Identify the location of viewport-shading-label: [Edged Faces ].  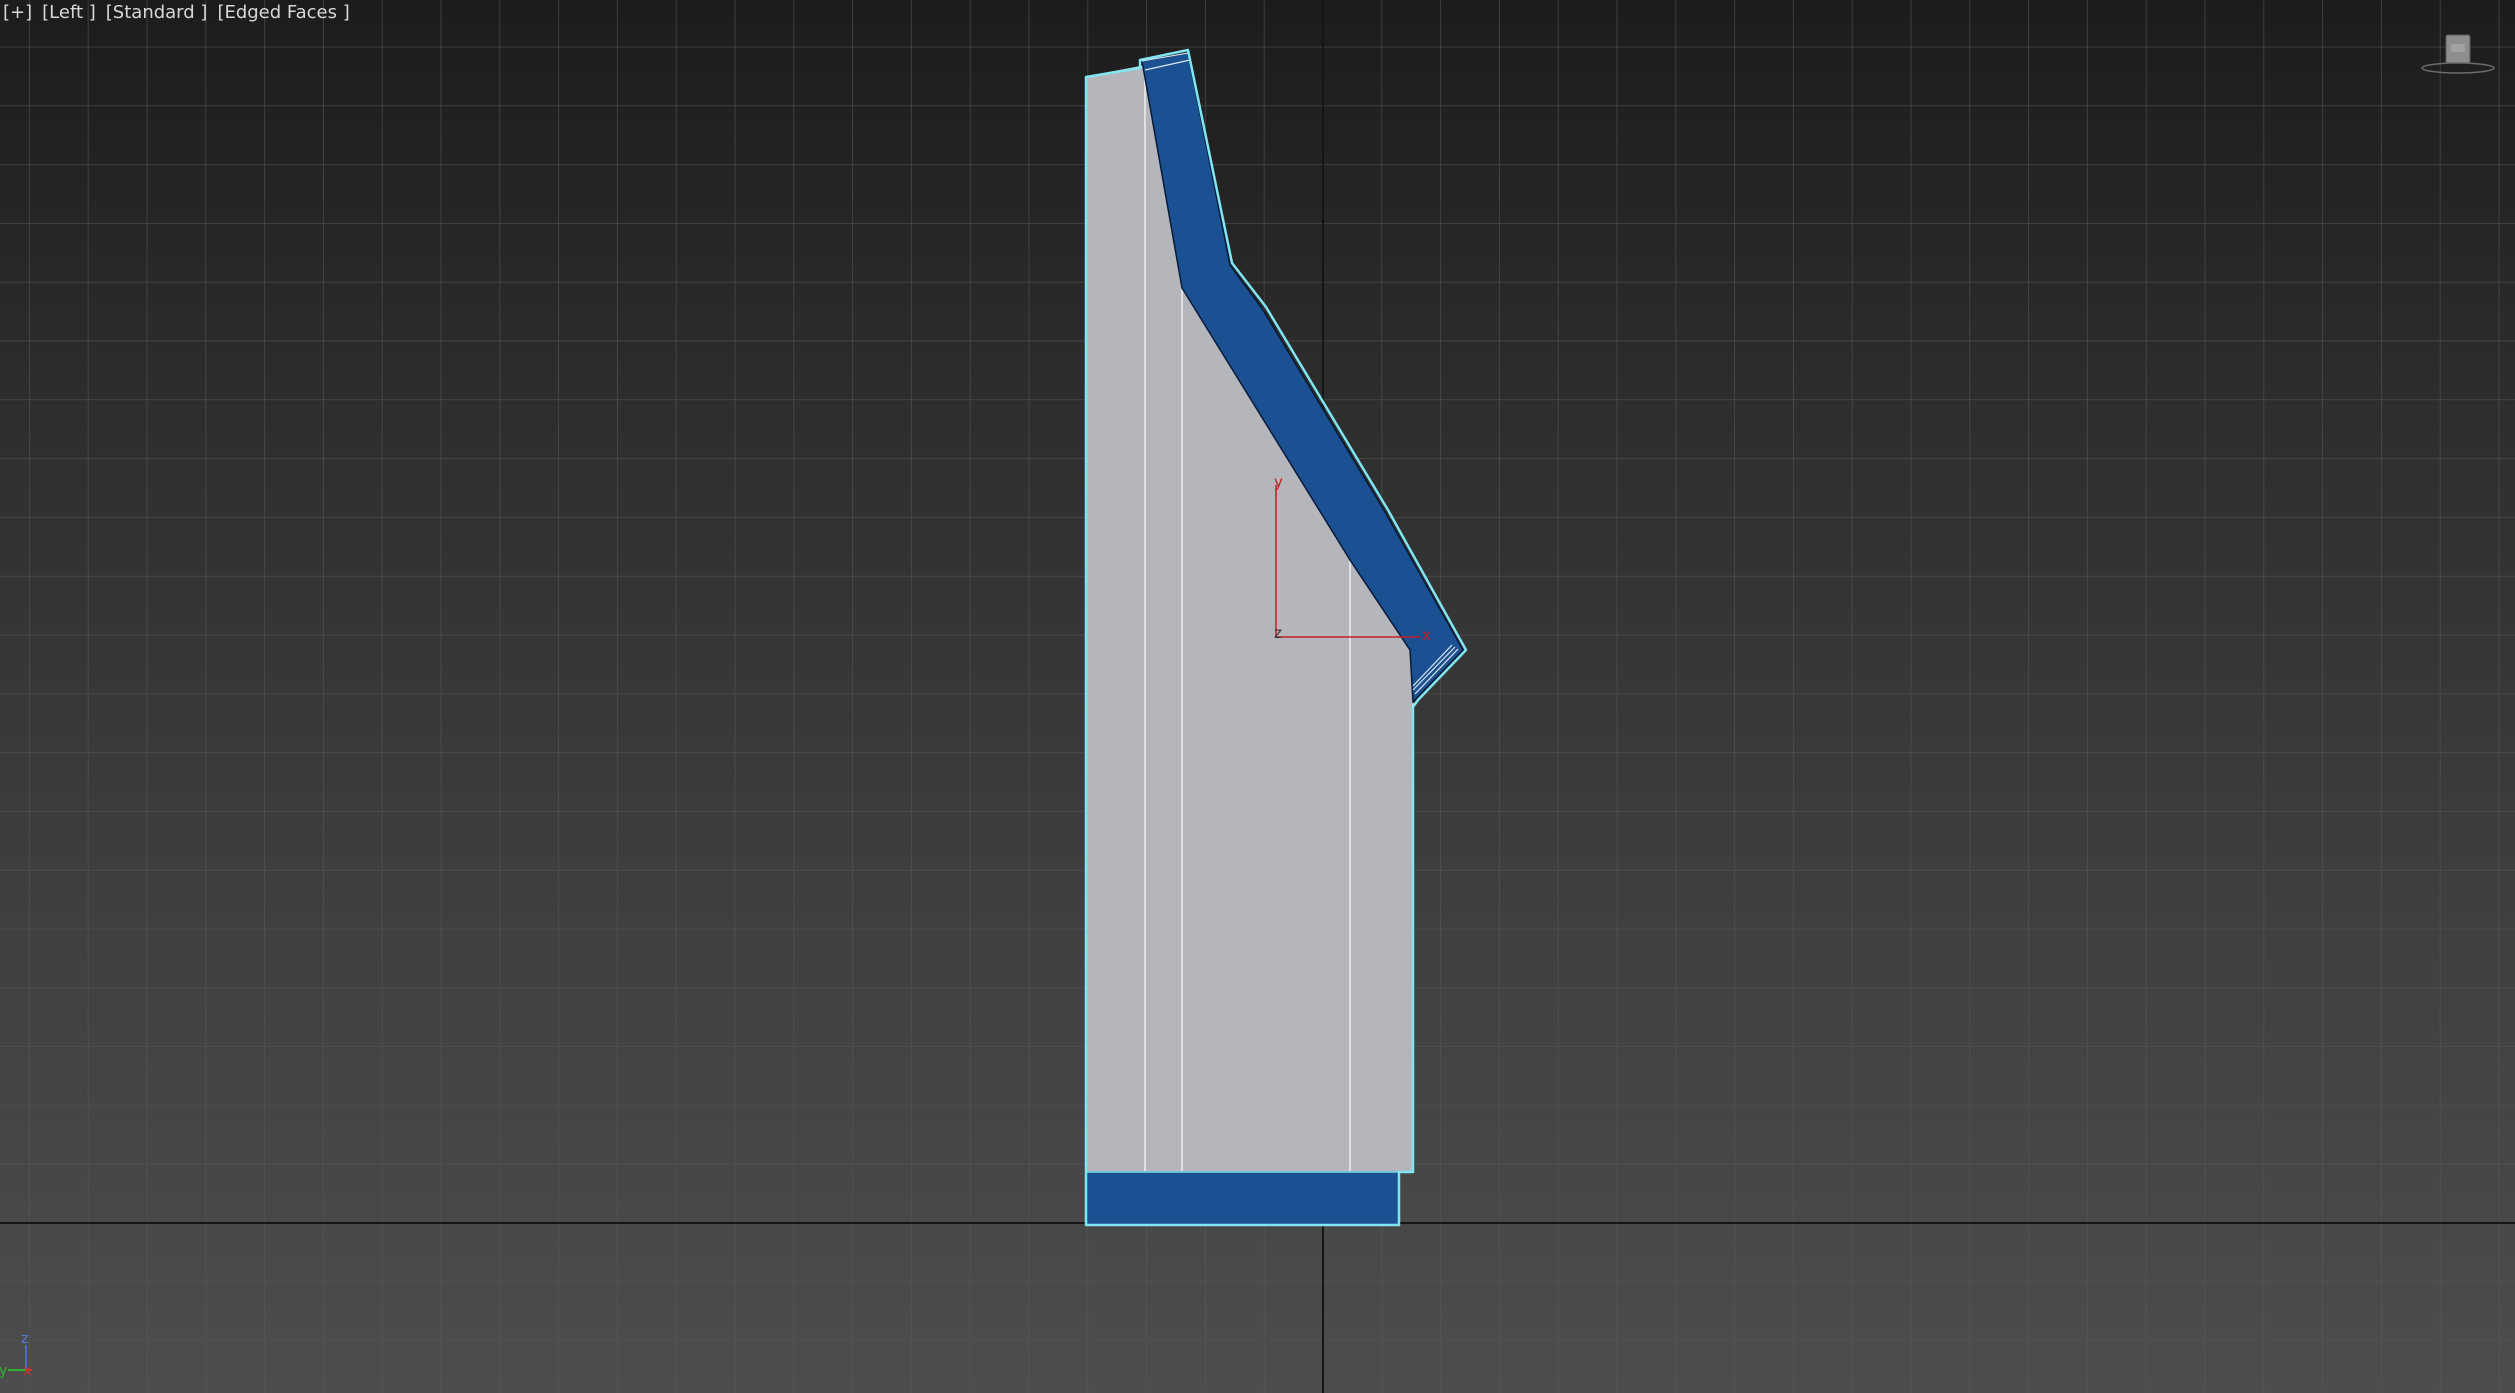
(283, 13).